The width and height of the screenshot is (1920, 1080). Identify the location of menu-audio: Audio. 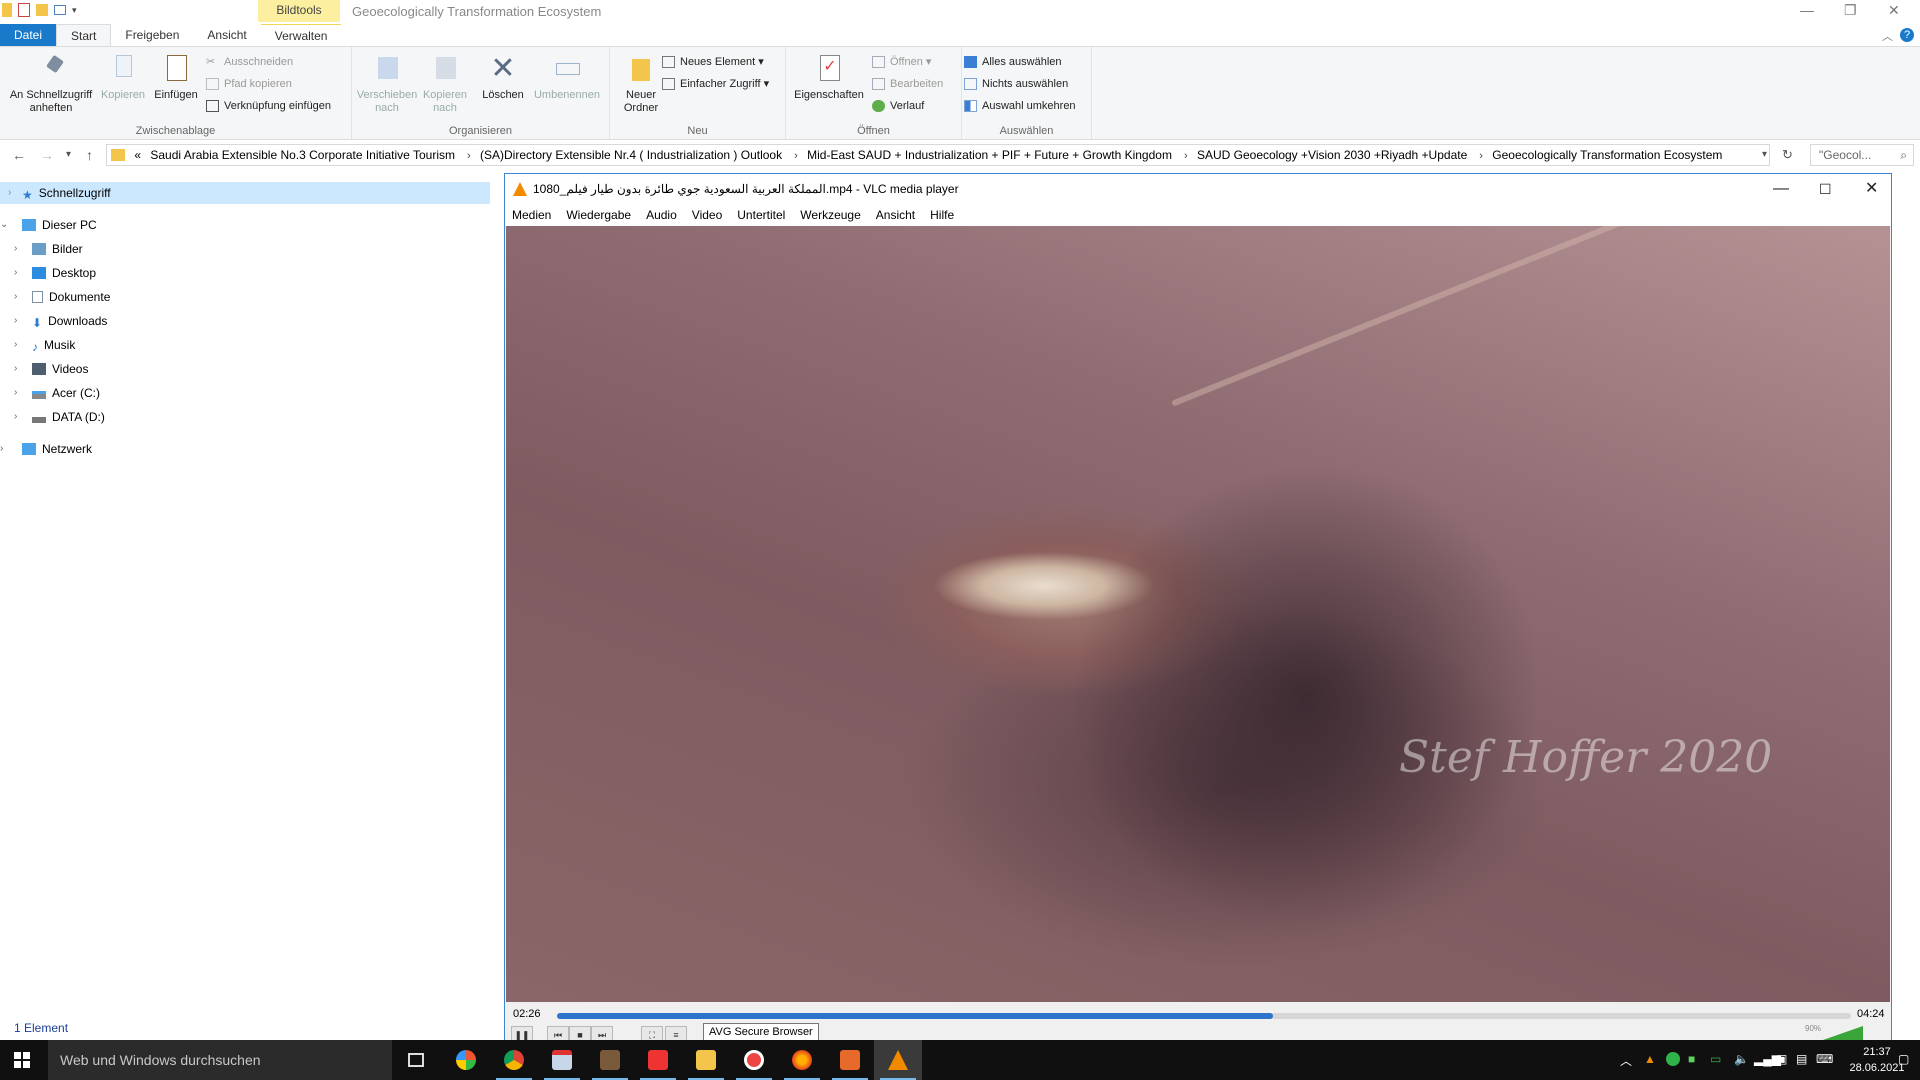
(661, 215).